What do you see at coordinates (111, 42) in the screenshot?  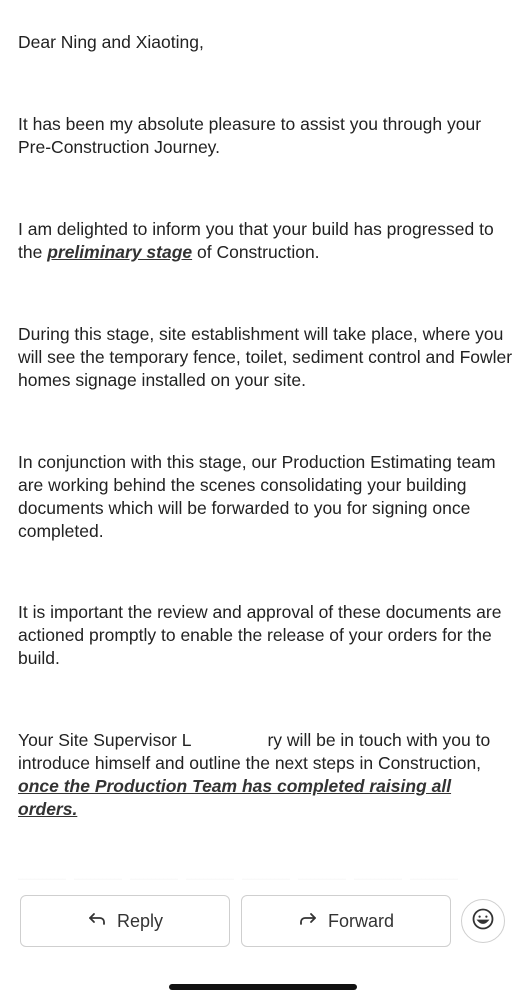 I see `email-greeting: Dear Ning and Xiaoting,` at bounding box center [111, 42].